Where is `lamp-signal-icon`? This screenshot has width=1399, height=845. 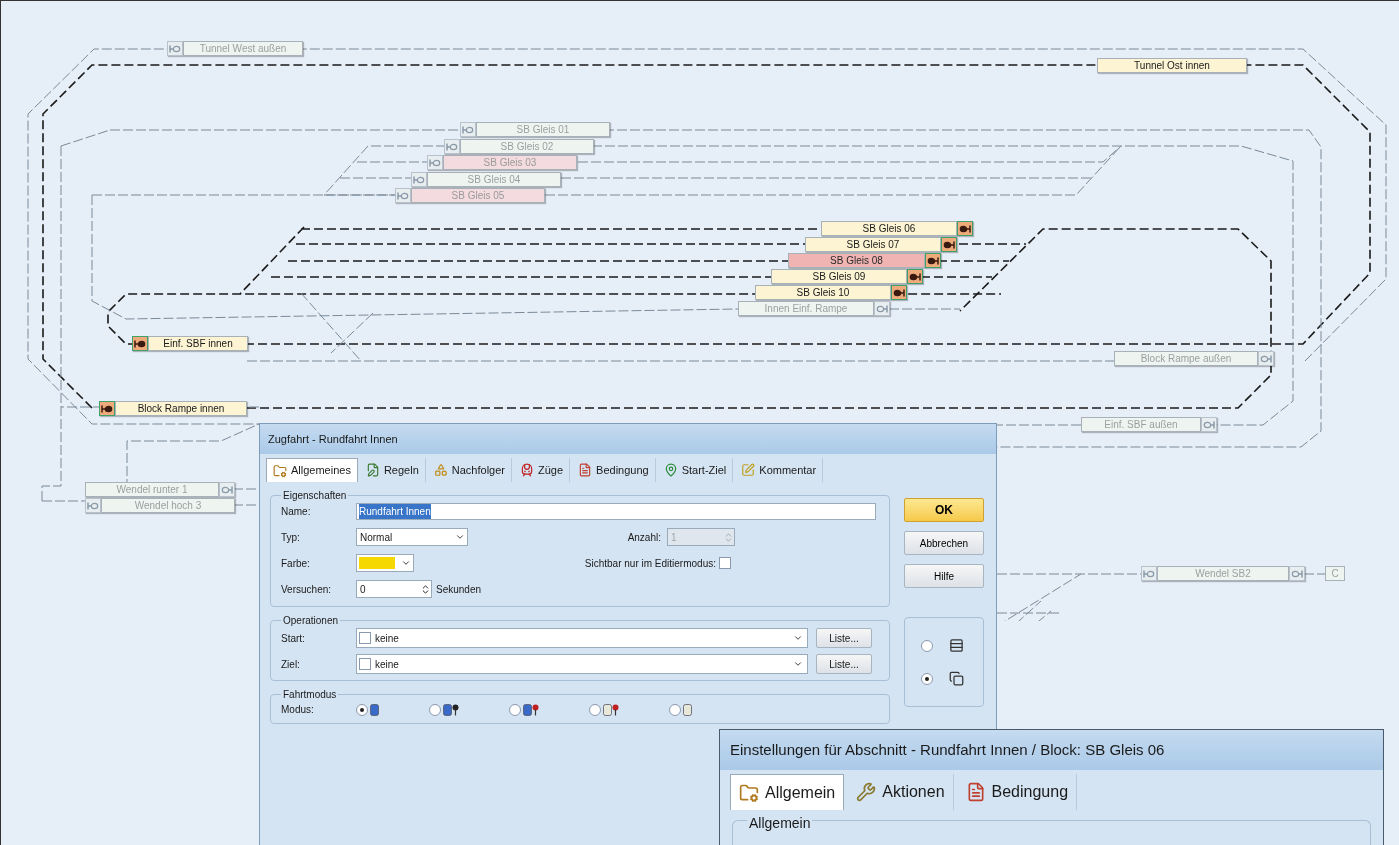
lamp-signal-icon is located at coordinates (611, 709).